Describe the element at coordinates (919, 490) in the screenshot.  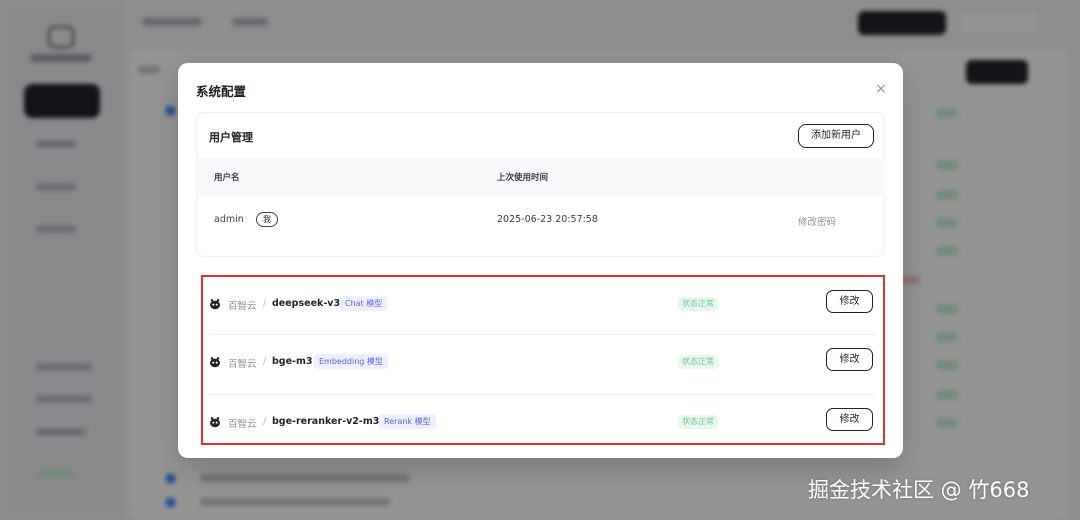
I see `watermark: 掘金技术社区 @ 竹668` at that location.